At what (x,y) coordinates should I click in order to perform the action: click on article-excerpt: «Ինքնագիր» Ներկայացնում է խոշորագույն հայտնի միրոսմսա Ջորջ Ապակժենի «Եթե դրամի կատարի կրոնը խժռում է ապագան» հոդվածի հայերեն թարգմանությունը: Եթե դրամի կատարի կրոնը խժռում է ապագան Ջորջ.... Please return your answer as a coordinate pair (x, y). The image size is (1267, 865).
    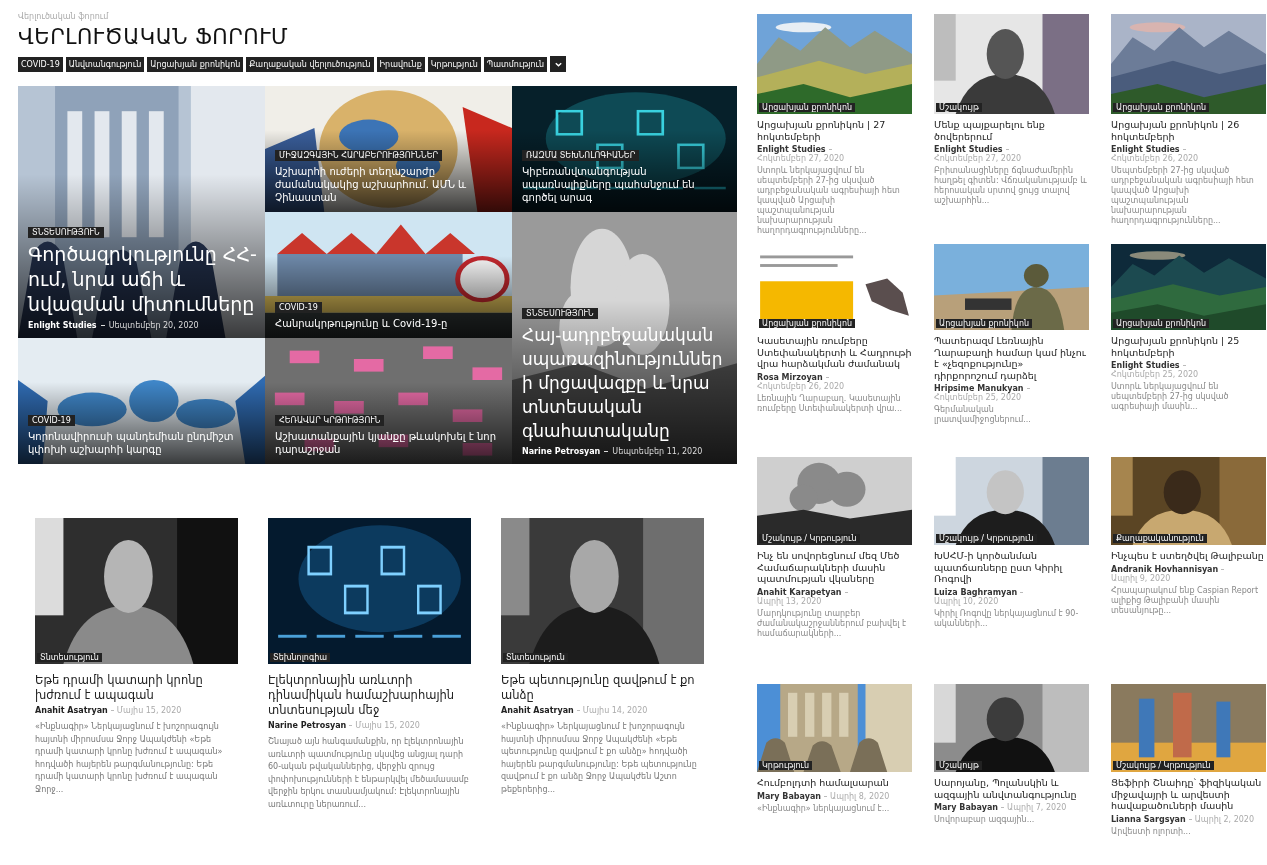
    Looking at the image, I should click on (129, 758).